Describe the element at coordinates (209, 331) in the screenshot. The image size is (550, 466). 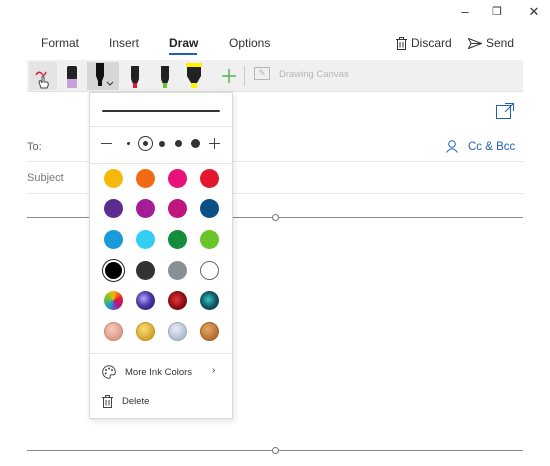
I see `color-swatch-bronze` at that location.